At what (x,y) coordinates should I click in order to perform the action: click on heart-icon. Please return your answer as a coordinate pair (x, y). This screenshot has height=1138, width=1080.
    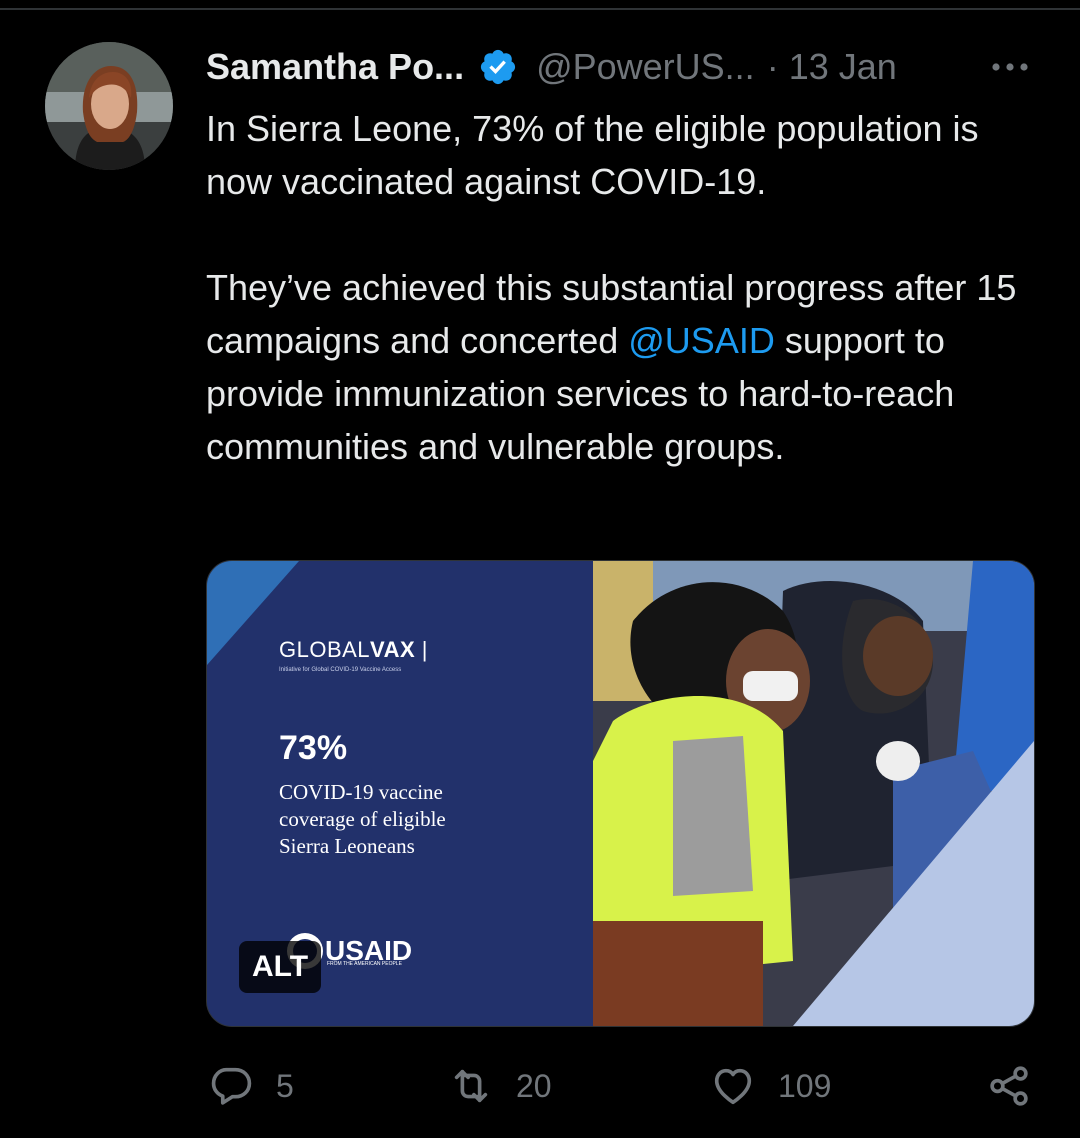
    Looking at the image, I should click on (733, 1086).